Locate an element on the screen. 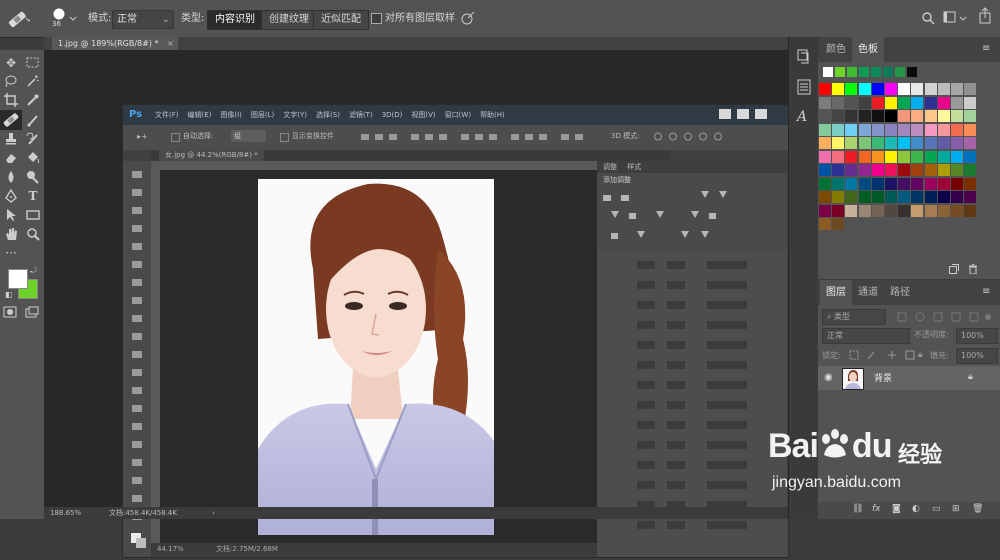 The width and height of the screenshot is (1000, 560). rectangle-tool-icon is located at coordinates (33, 215).